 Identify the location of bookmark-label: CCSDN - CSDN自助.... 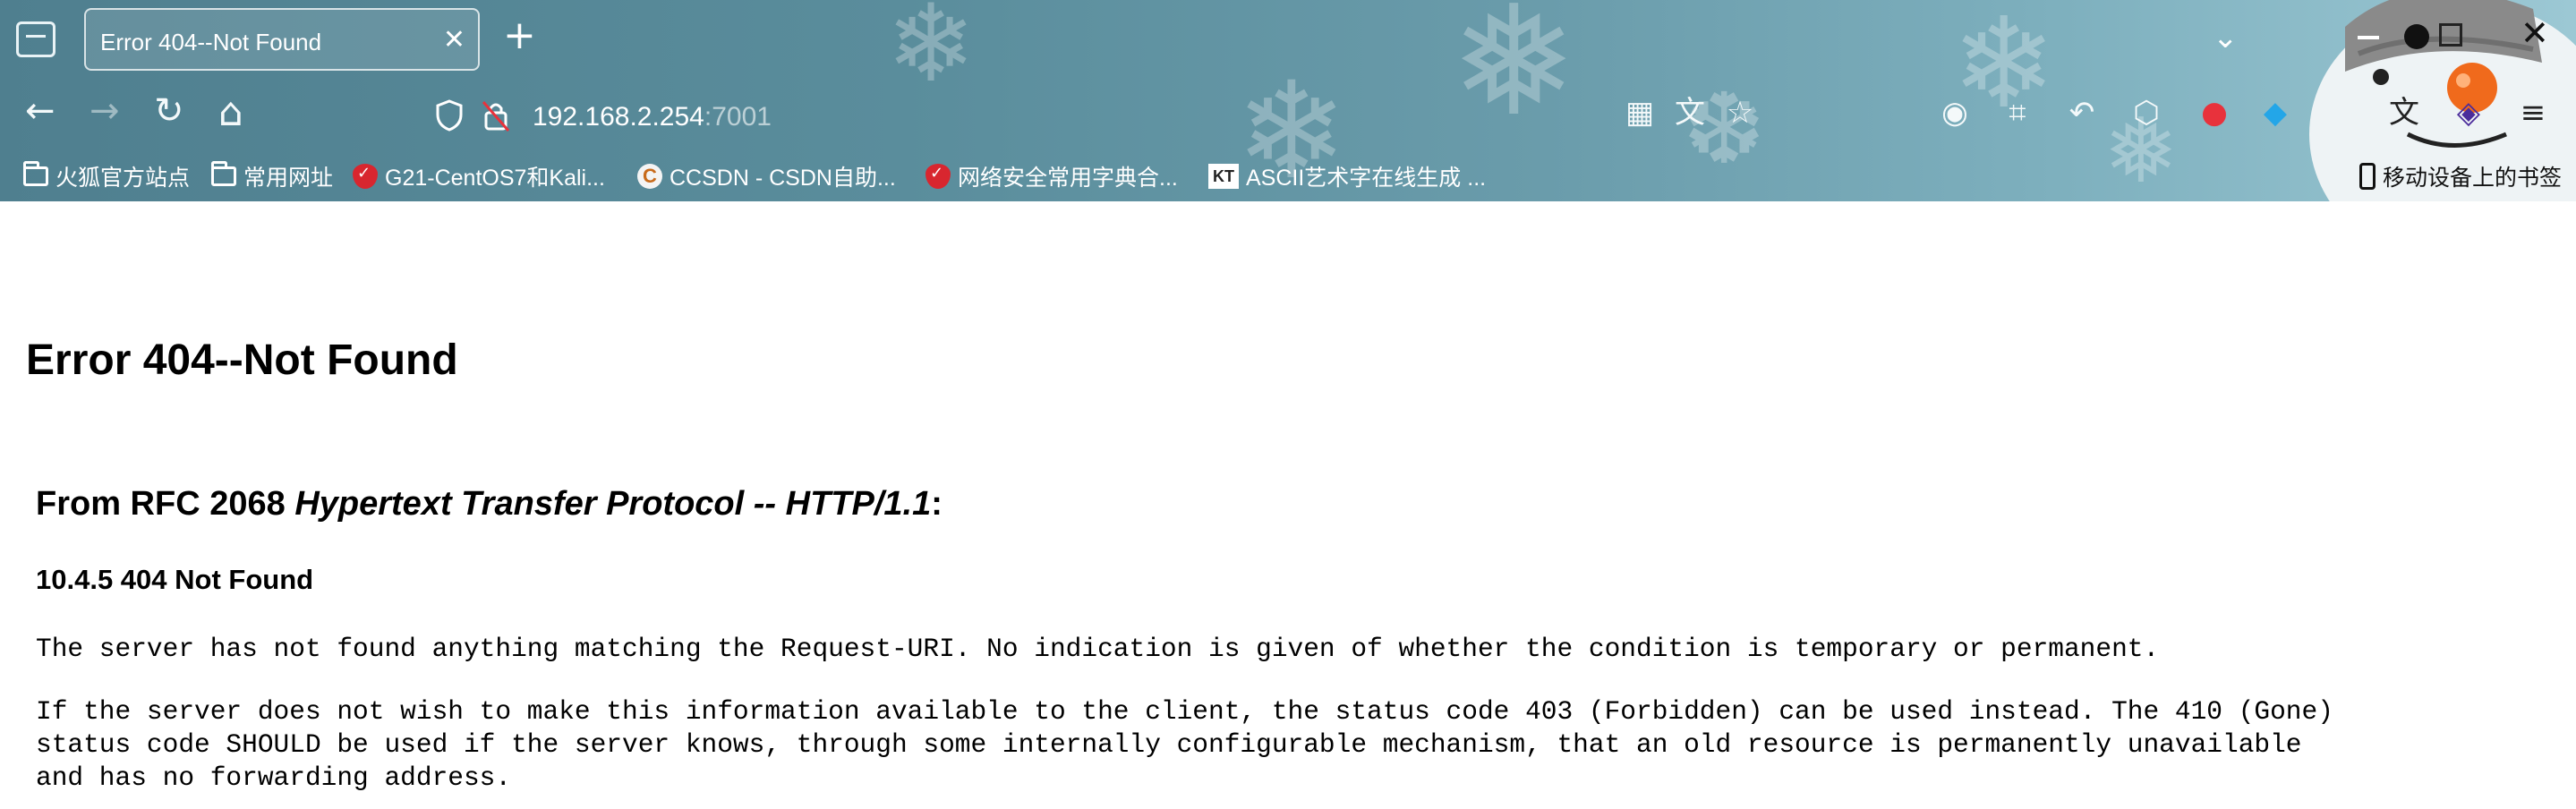
(783, 178).